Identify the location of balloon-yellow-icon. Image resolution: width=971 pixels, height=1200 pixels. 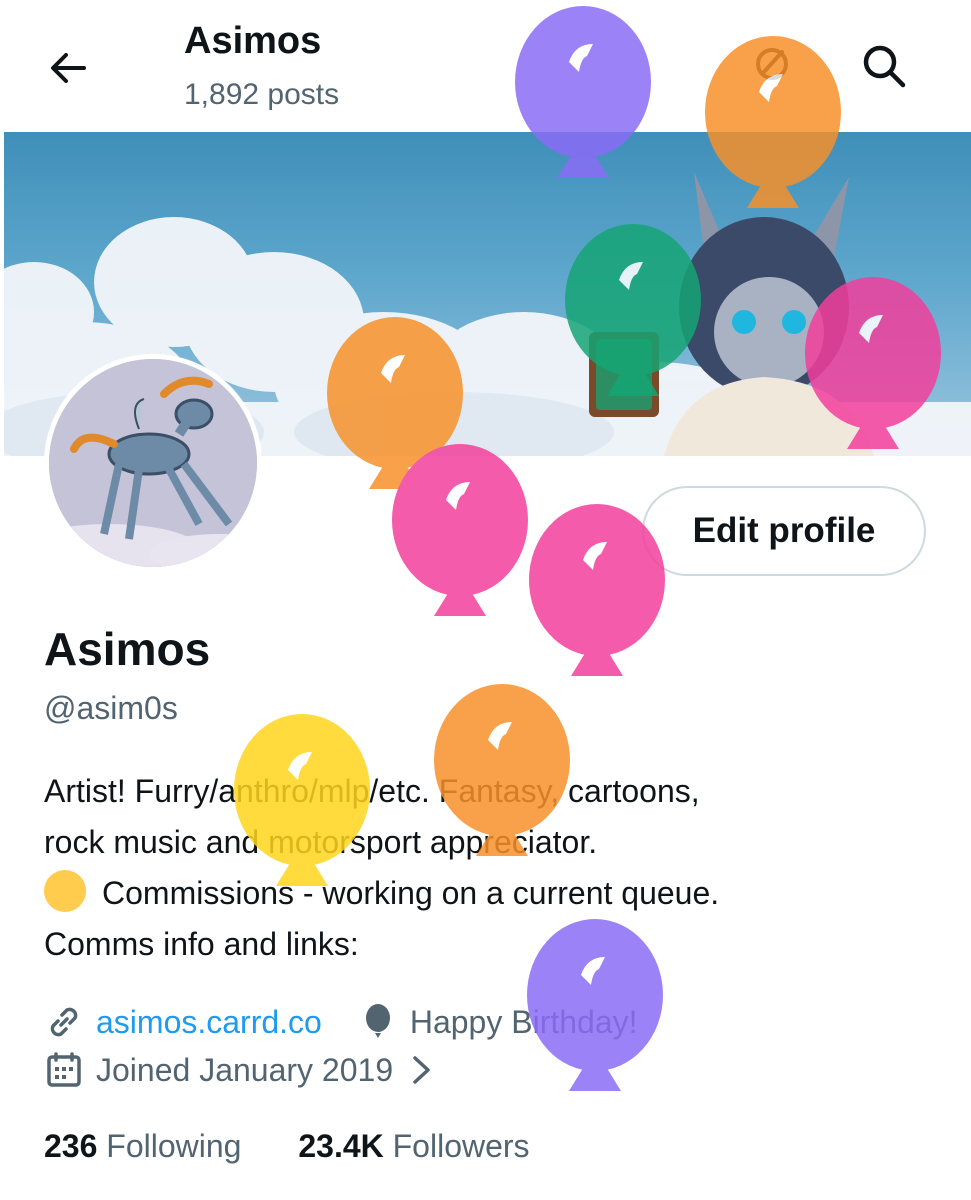
(302, 800).